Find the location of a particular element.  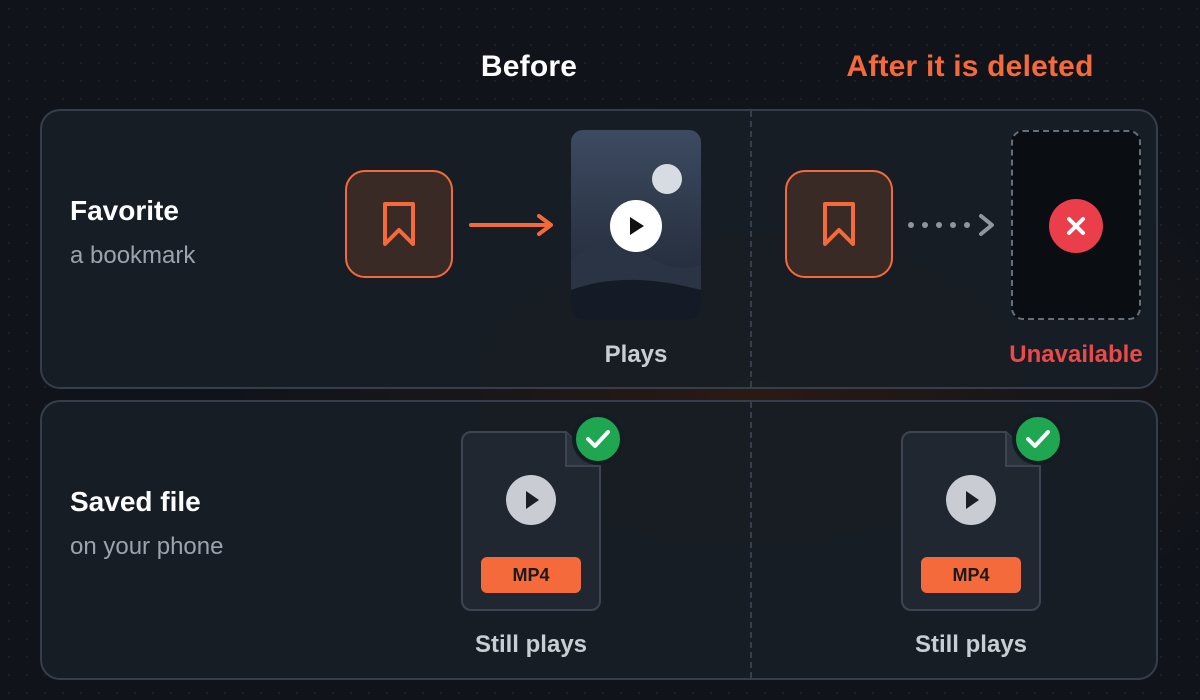

saved-file-subtitle: on your phone is located at coordinates (147, 546).